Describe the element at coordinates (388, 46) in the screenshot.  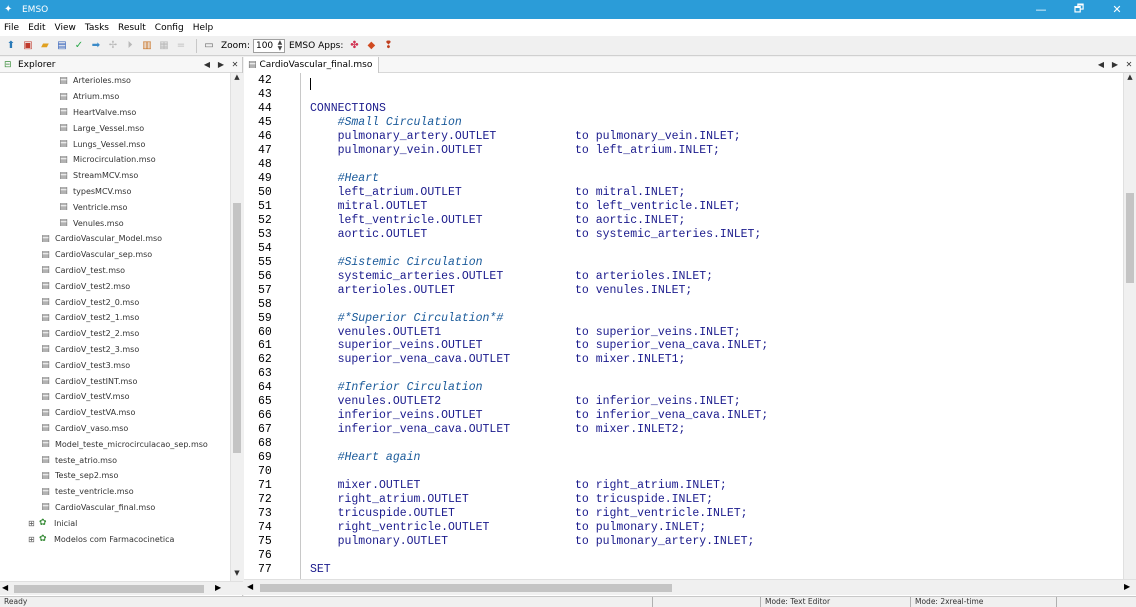
I see `app-thermometer-icon: ❢` at that location.